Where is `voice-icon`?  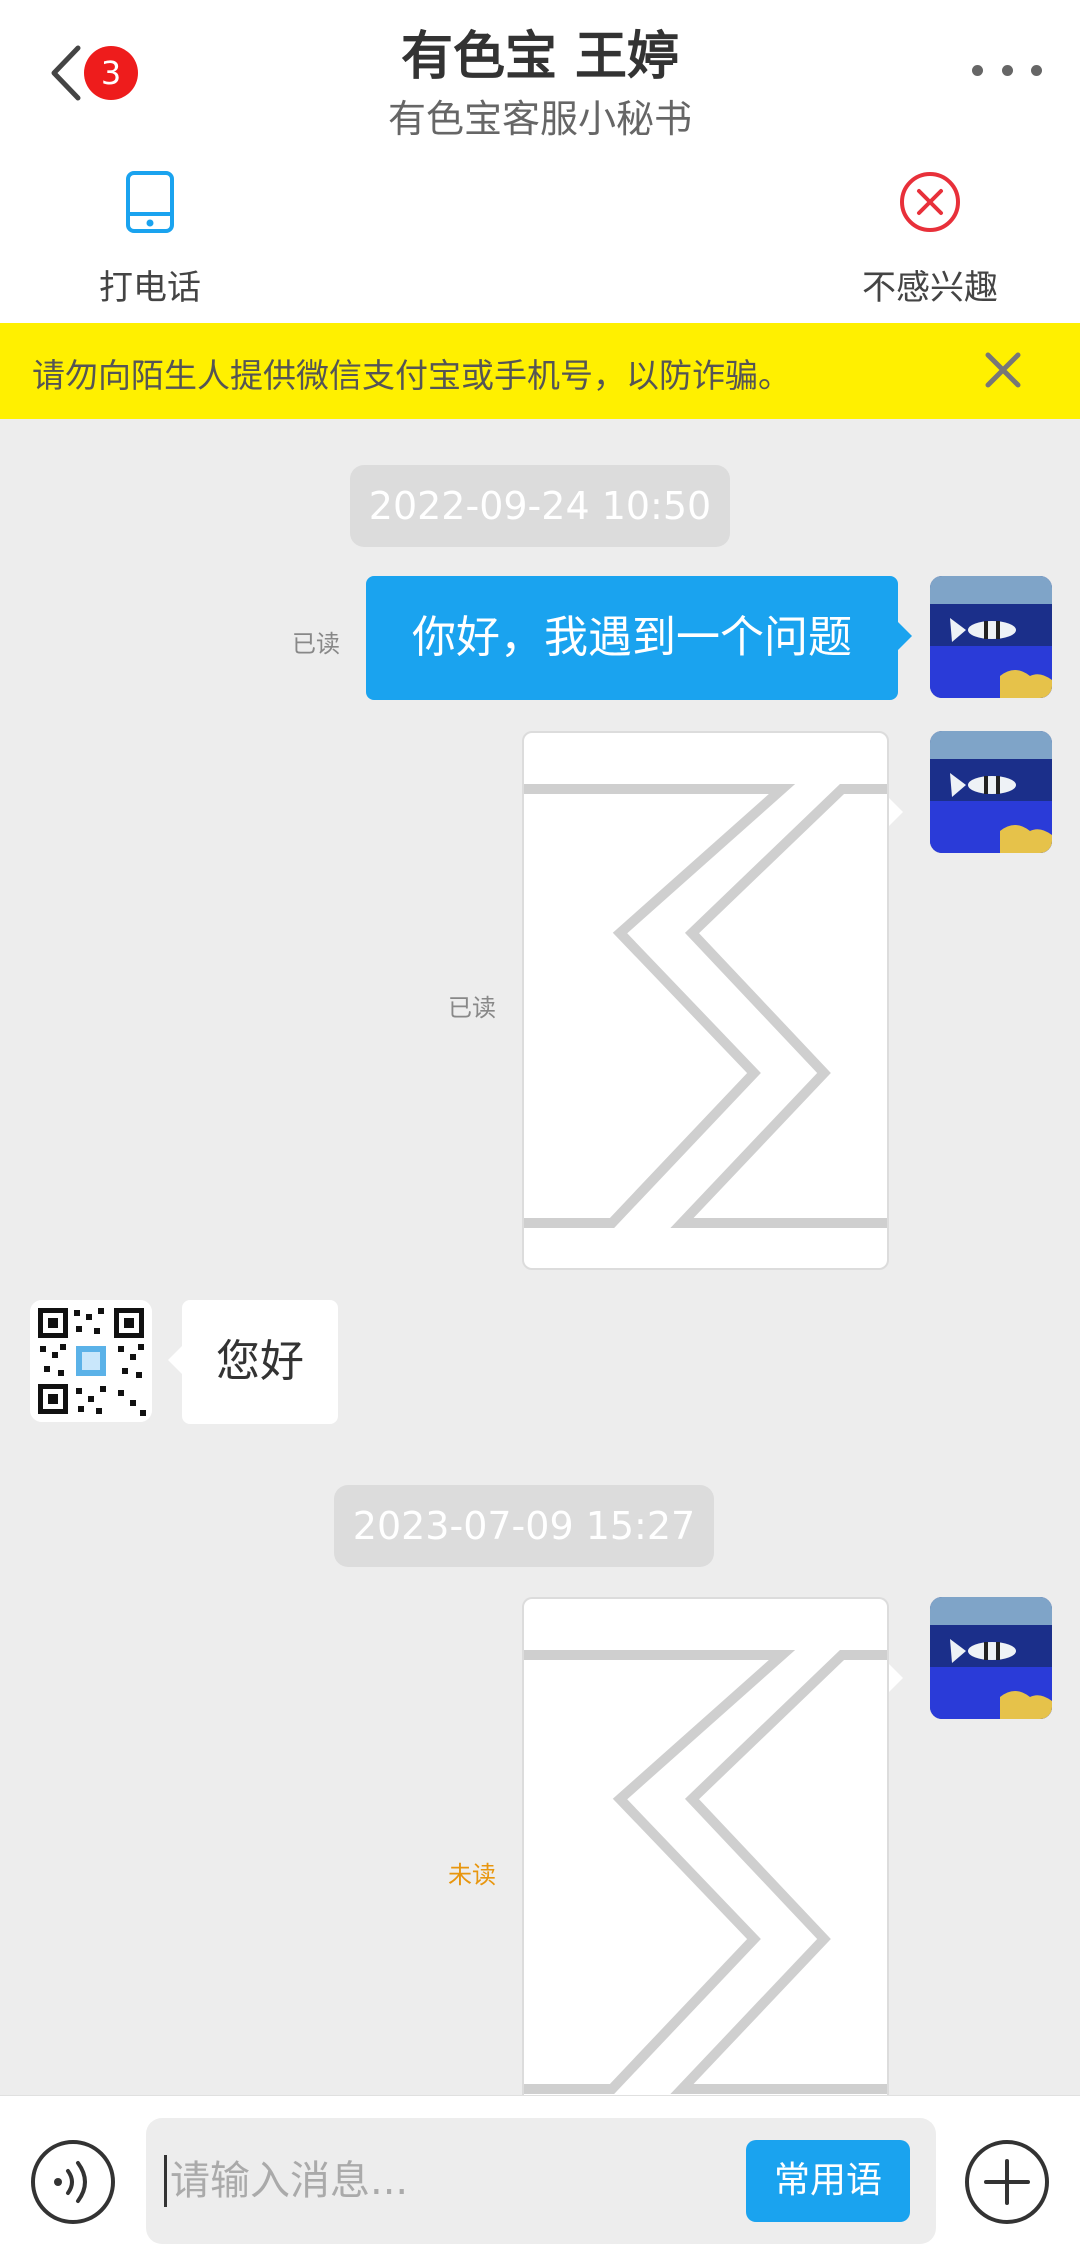 voice-icon is located at coordinates (73, 2182).